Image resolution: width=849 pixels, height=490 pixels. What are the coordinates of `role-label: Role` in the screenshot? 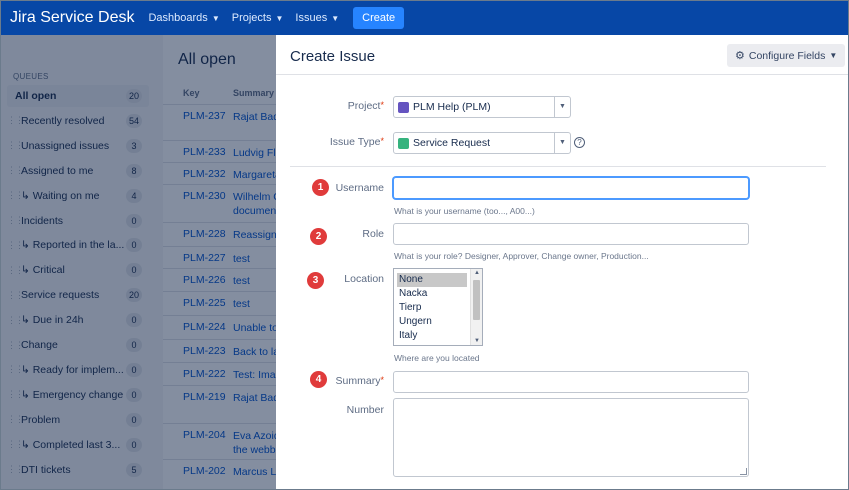 It's located at (373, 234).